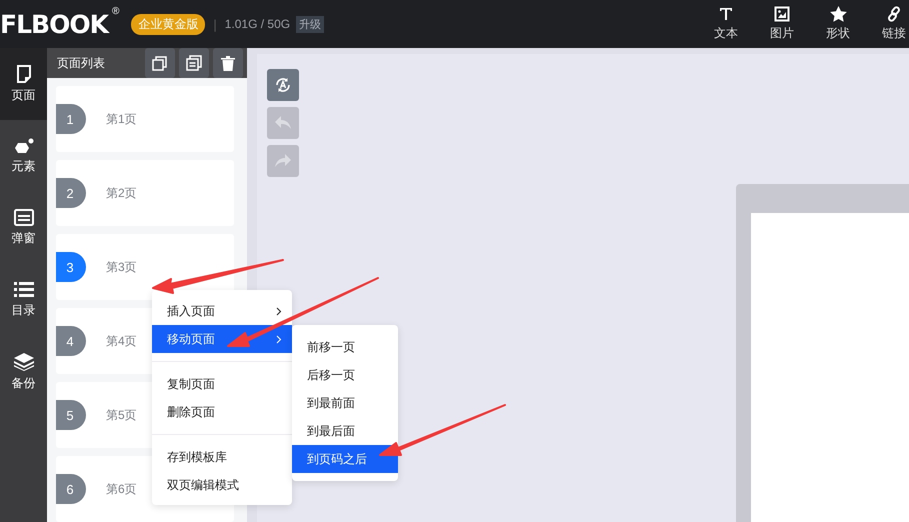 The image size is (909, 522). Describe the element at coordinates (782, 33) in the screenshot. I see `toolbar-button: 图片` at that location.